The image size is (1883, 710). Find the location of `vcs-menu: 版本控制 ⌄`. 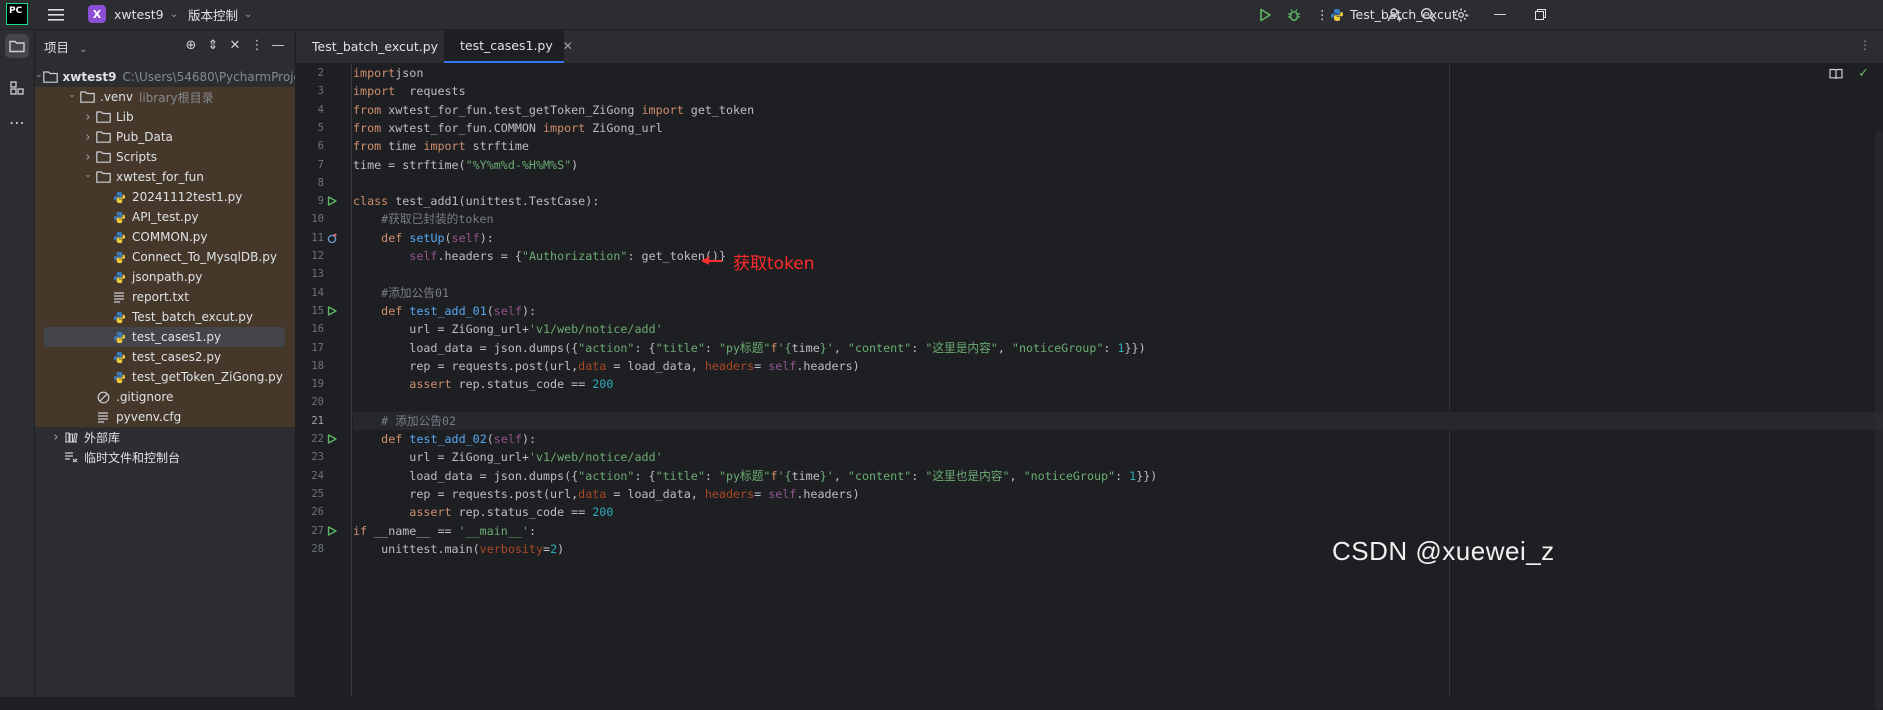

vcs-menu: 版本控制 ⌄ is located at coordinates (220, 14).